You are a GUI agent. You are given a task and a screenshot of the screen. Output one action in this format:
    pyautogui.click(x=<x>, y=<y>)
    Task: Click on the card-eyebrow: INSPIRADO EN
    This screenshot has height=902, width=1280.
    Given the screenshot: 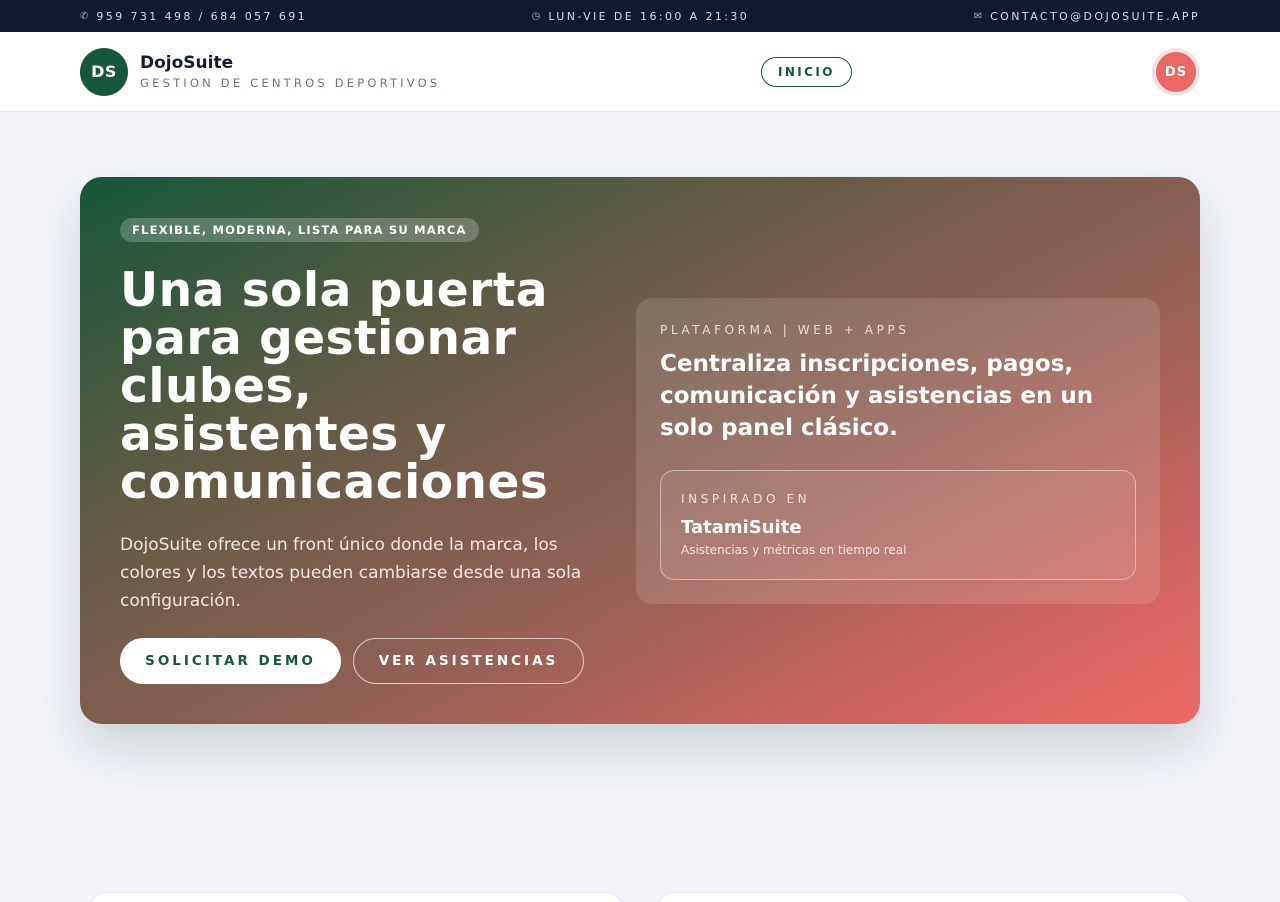 What is the action you would take?
    pyautogui.click(x=746, y=499)
    